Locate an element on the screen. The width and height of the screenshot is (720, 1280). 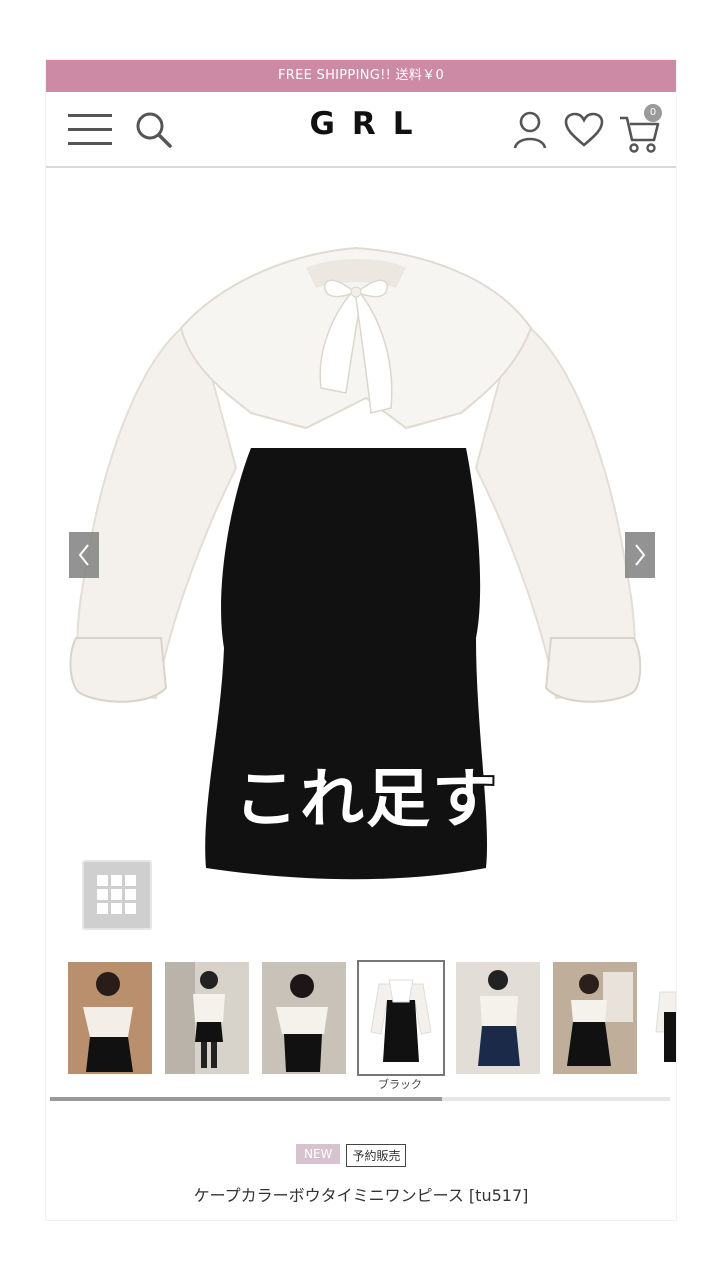
overlay-caption: これ足す is located at coordinates (365, 800).